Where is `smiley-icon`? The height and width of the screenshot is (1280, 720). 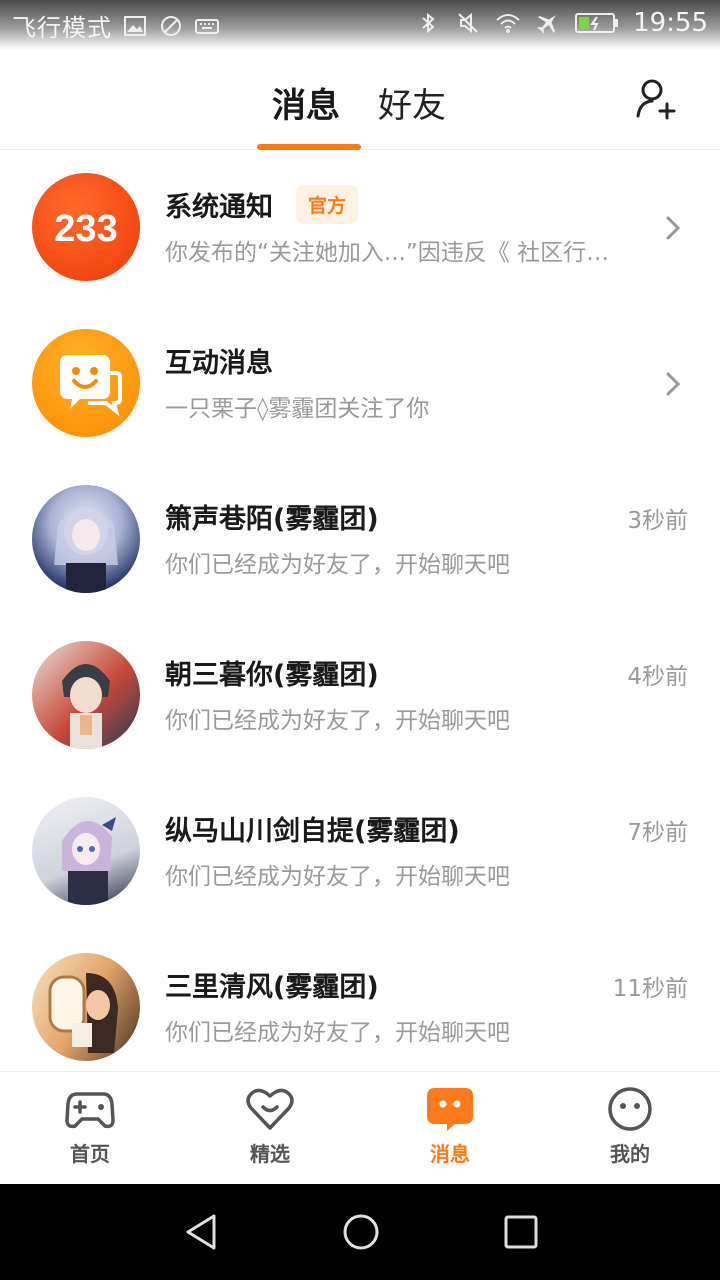 smiley-icon is located at coordinates (630, 1109).